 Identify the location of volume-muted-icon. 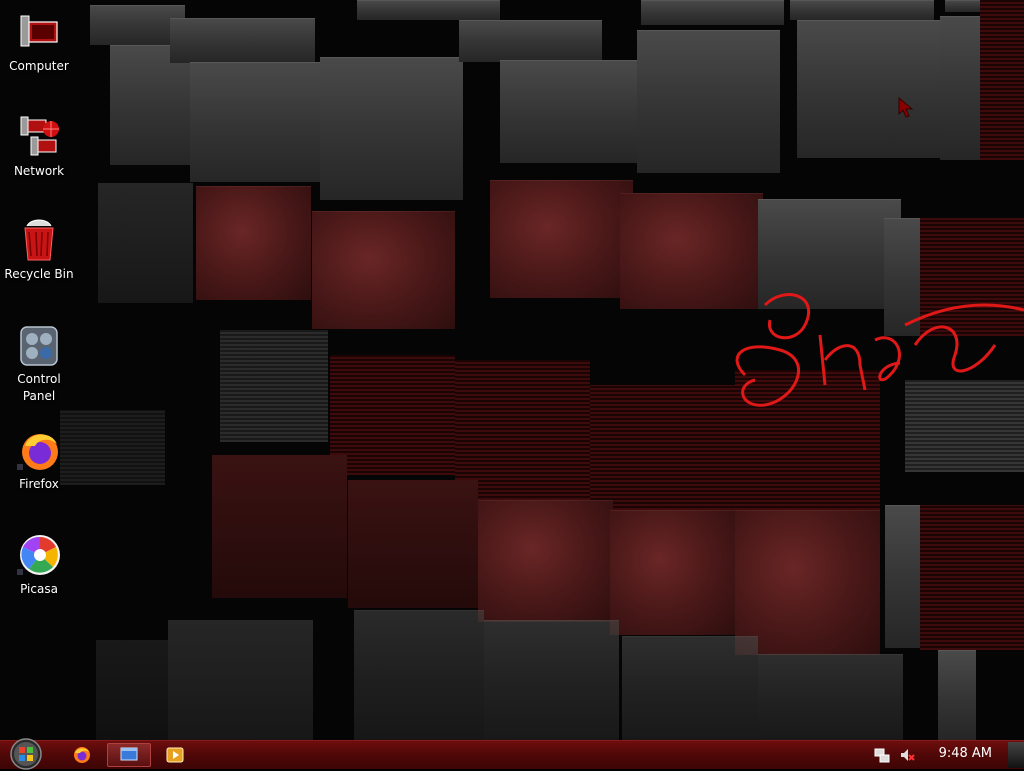
(908, 755).